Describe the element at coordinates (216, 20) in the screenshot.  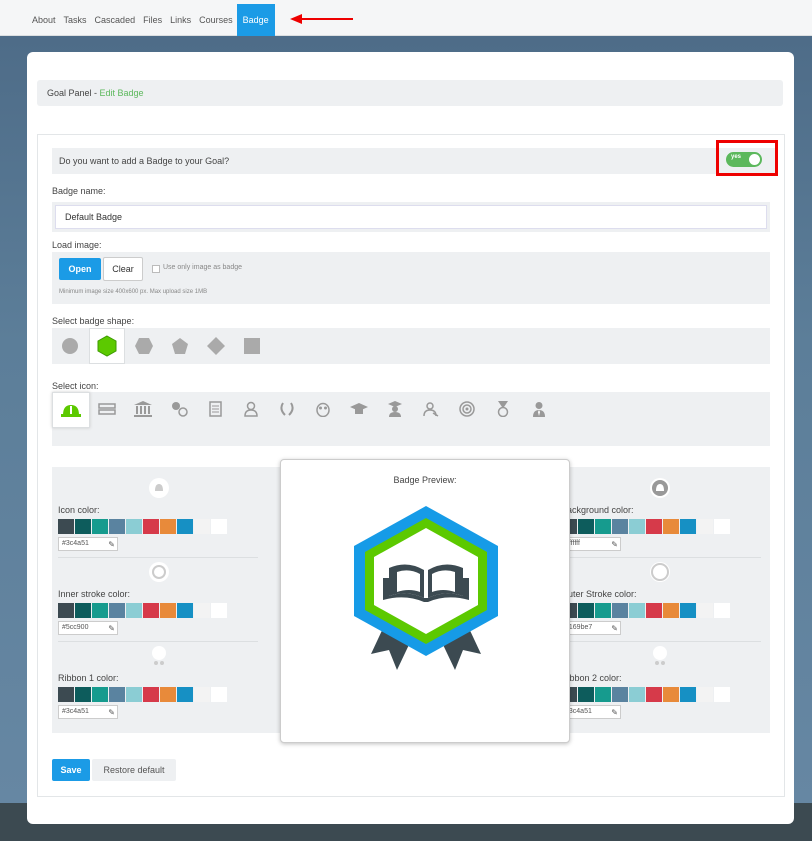
I see `tab-courses: Courses` at that location.